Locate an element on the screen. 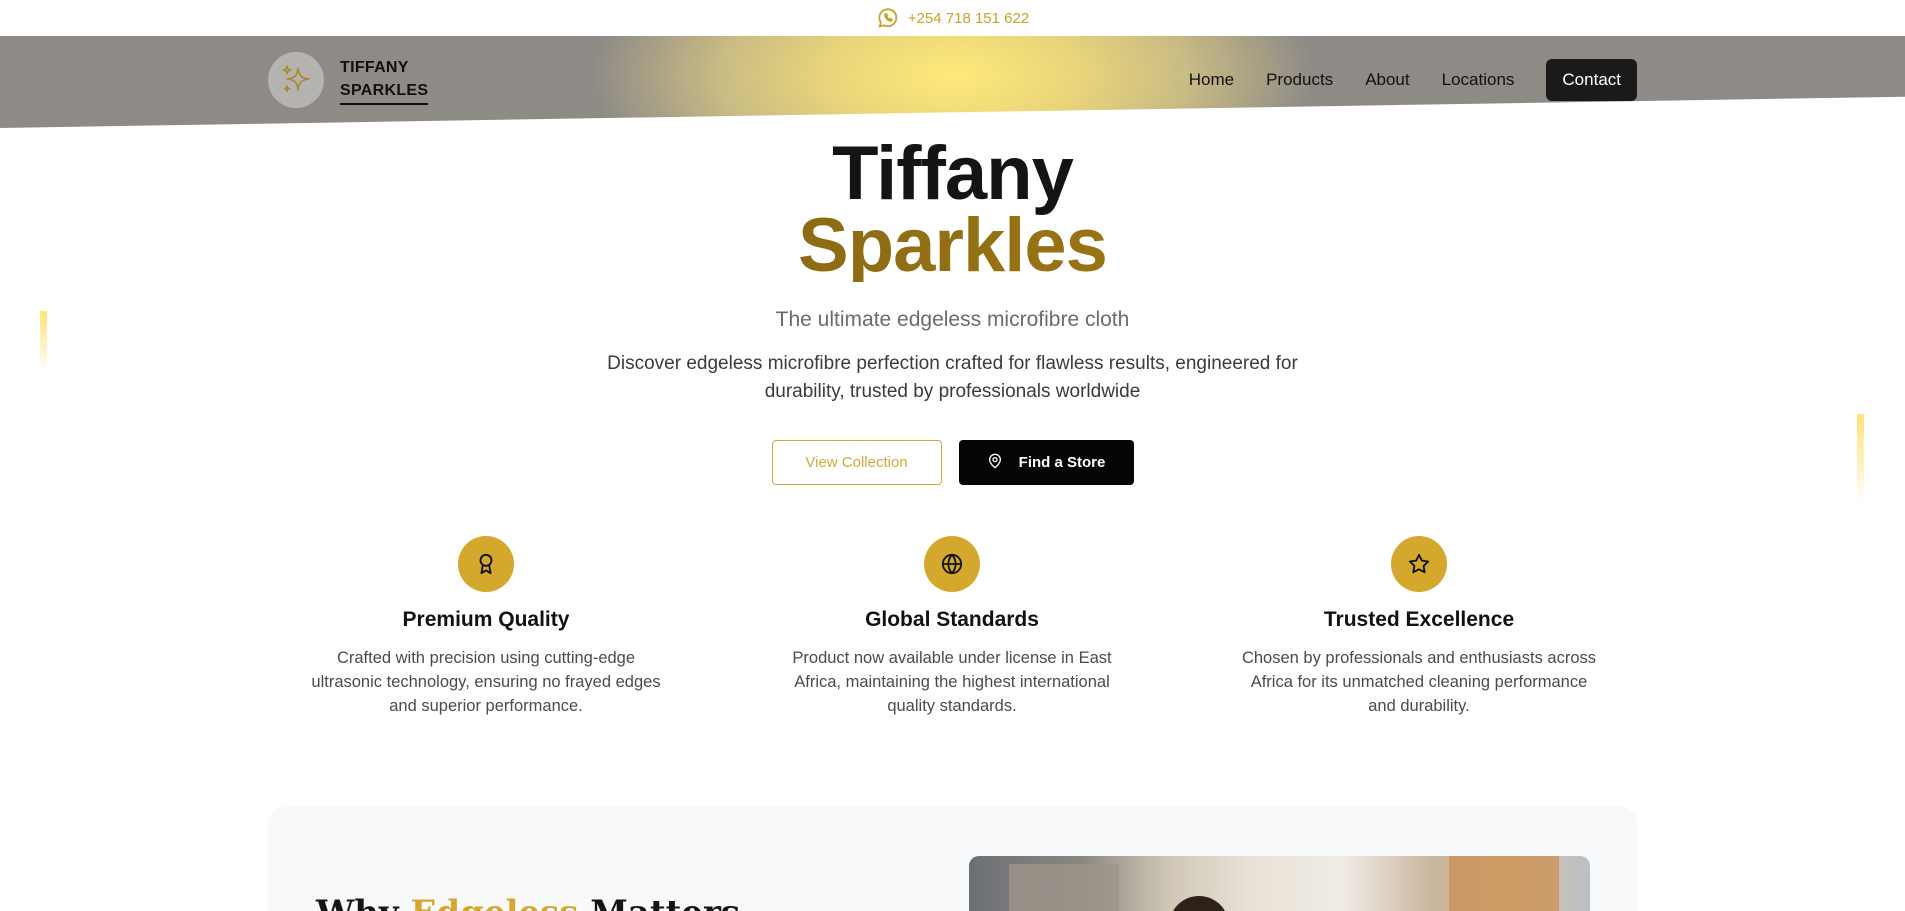 Image resolution: width=1905 pixels, height=911 pixels. brand-line-1: TIFFANY is located at coordinates (374, 67).